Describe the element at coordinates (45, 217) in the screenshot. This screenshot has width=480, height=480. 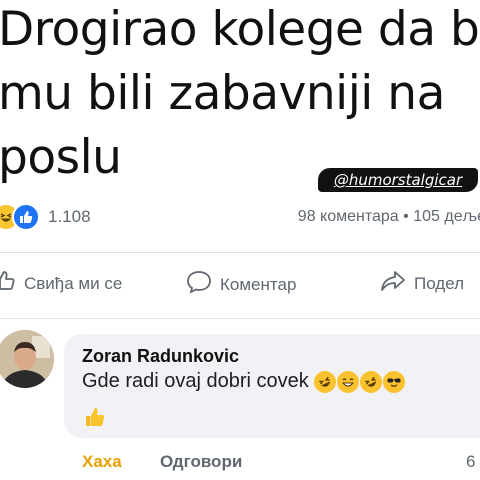
I see `reaction-summary: 1.108` at that location.